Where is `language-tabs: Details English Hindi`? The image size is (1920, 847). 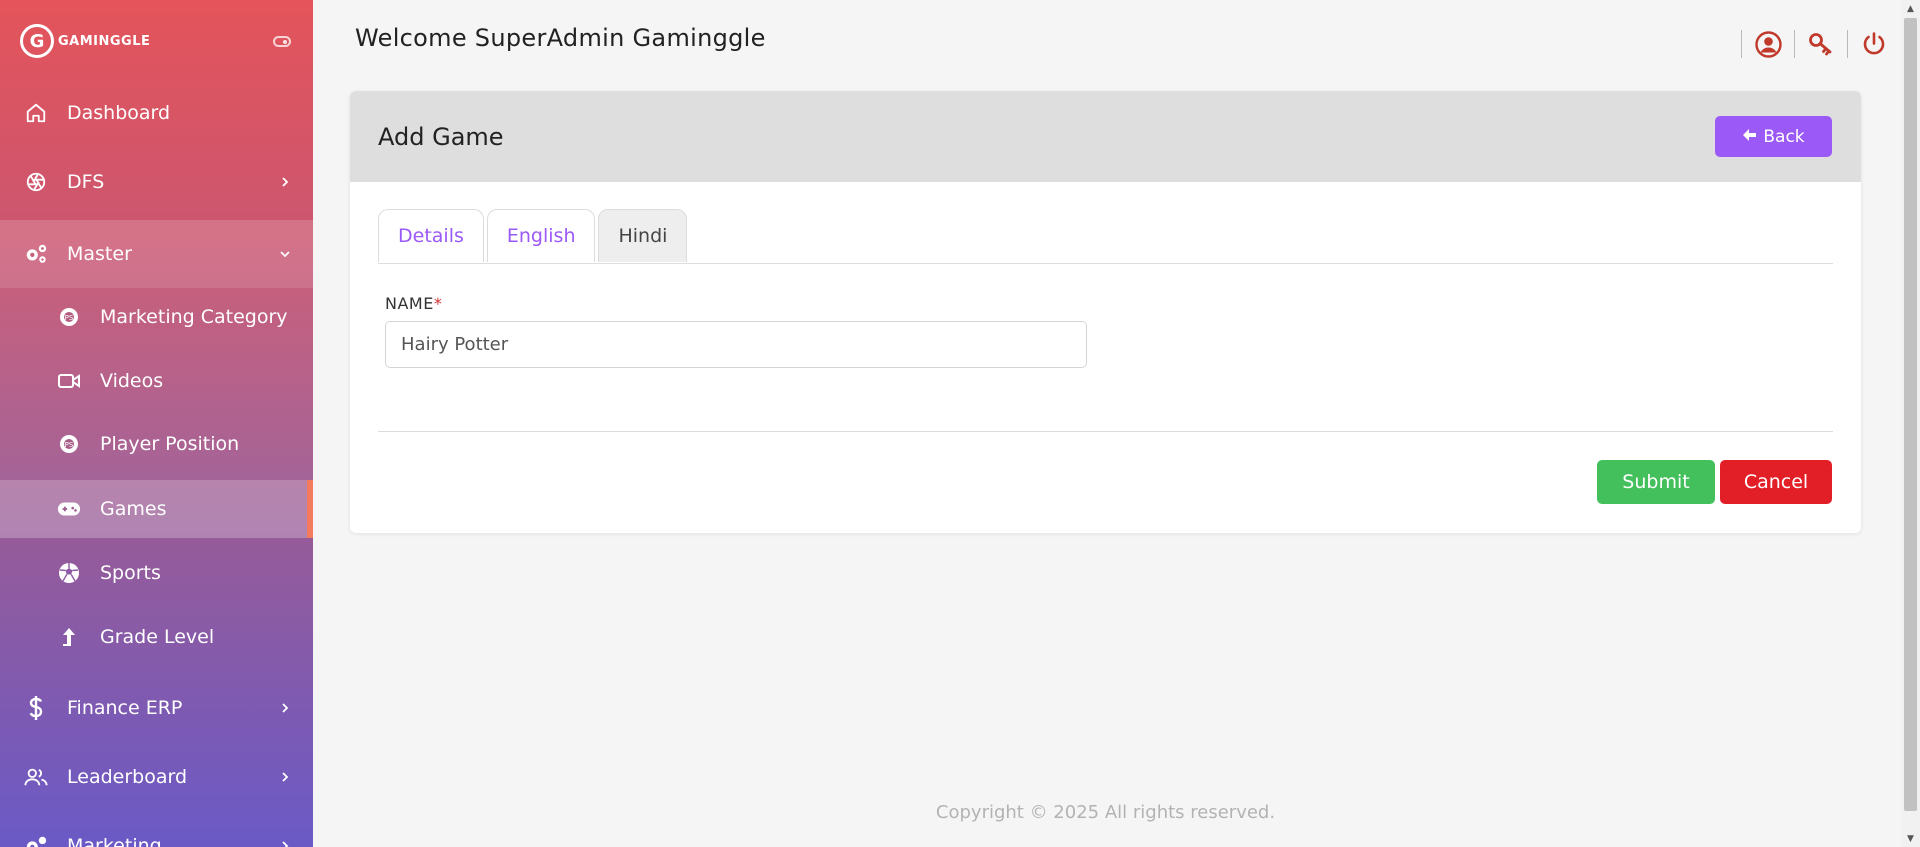
language-tabs: Details English Hindi is located at coordinates (534, 235).